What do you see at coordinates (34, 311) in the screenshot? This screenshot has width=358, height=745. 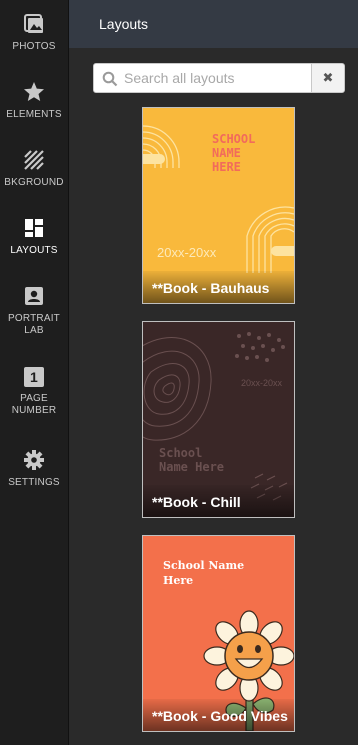 I see `sidebar-item-portrait-lab: PORTRAIT LAB` at bounding box center [34, 311].